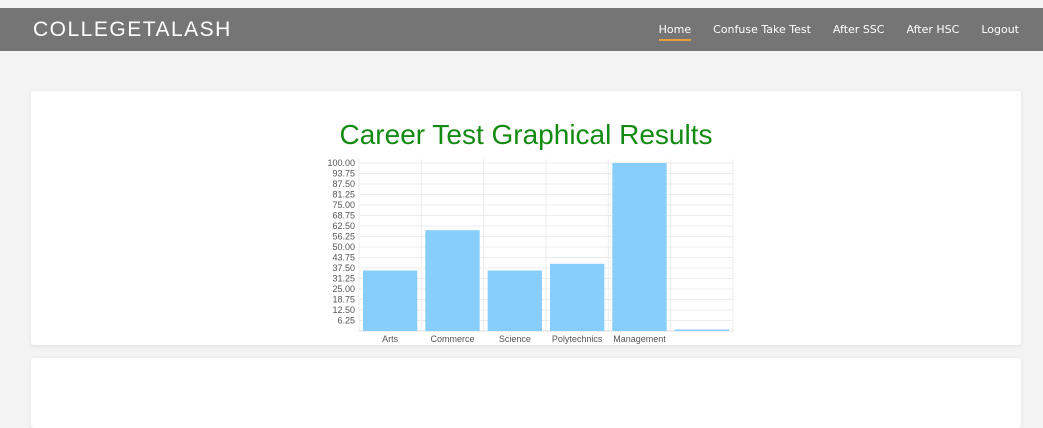 The image size is (1043, 428). I want to click on nav-home: Home, so click(675, 30).